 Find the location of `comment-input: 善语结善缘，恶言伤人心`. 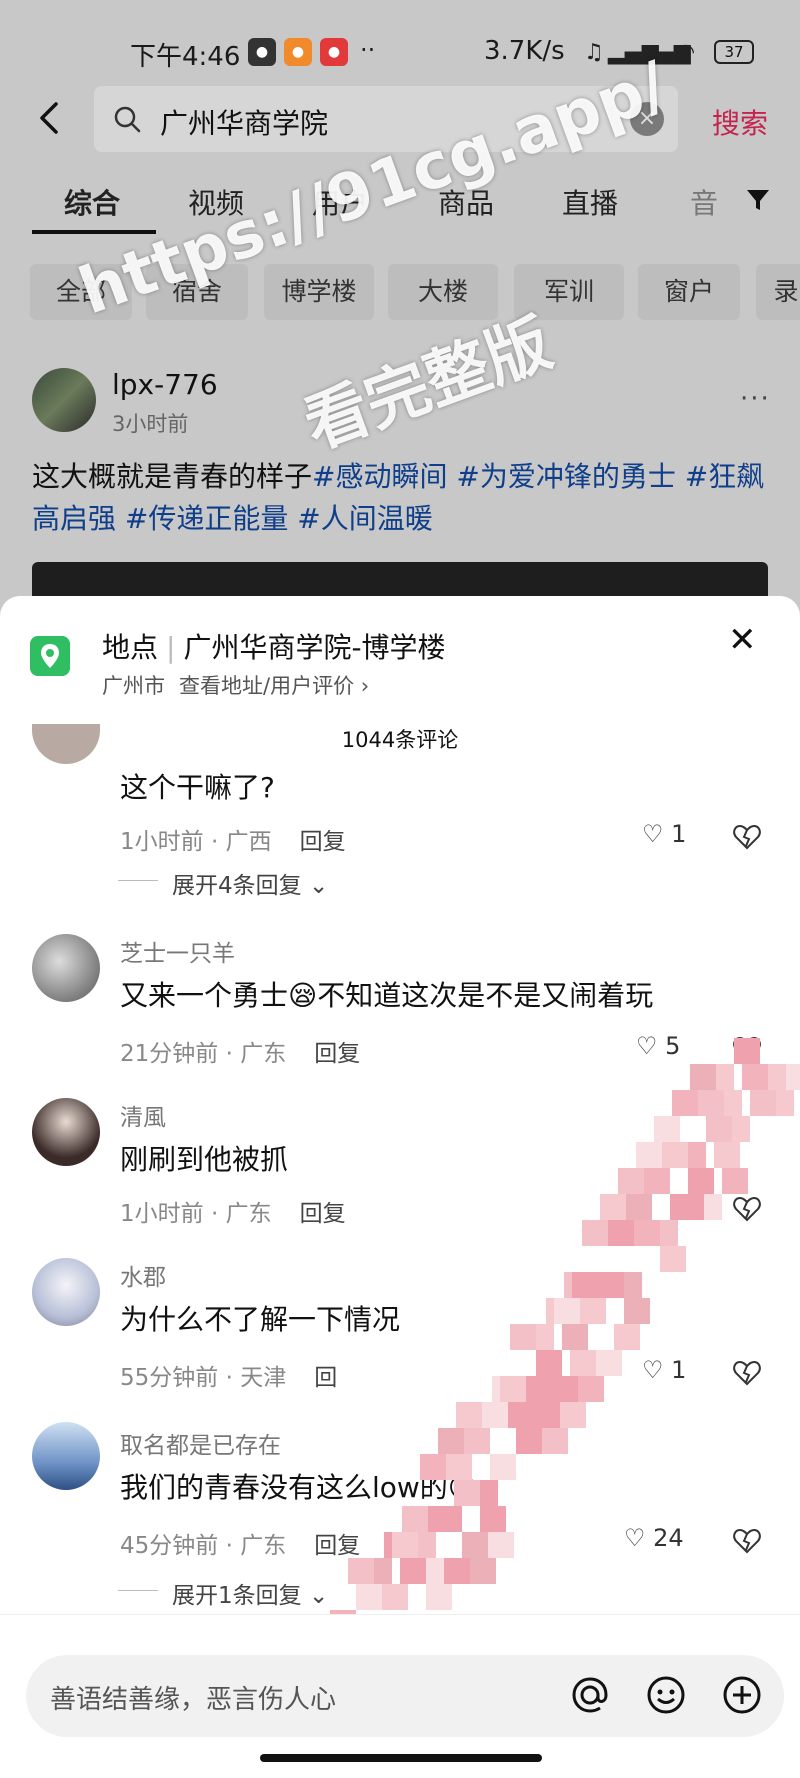

comment-input: 善语结善缘，恶言伤人心 is located at coordinates (405, 1696).